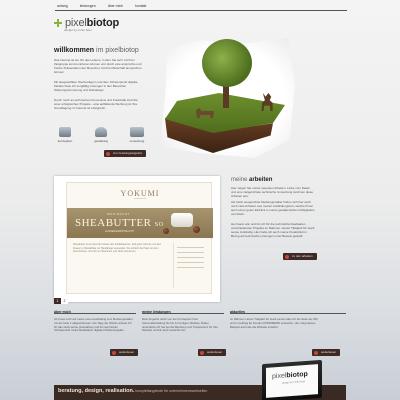 The height and width of the screenshot is (400, 400). Describe the element at coordinates (326, 352) in the screenshot. I see `news-readmore-button: weiterlesen` at that location.